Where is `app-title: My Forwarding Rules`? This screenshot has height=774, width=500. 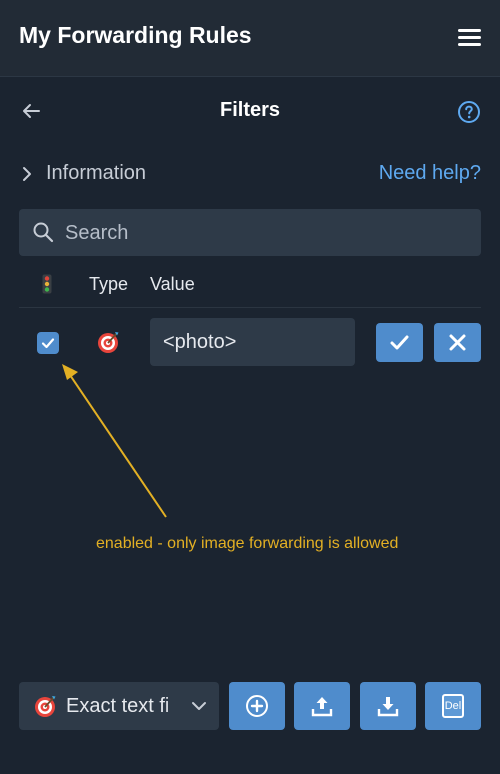 app-title: My Forwarding Rules is located at coordinates (135, 35).